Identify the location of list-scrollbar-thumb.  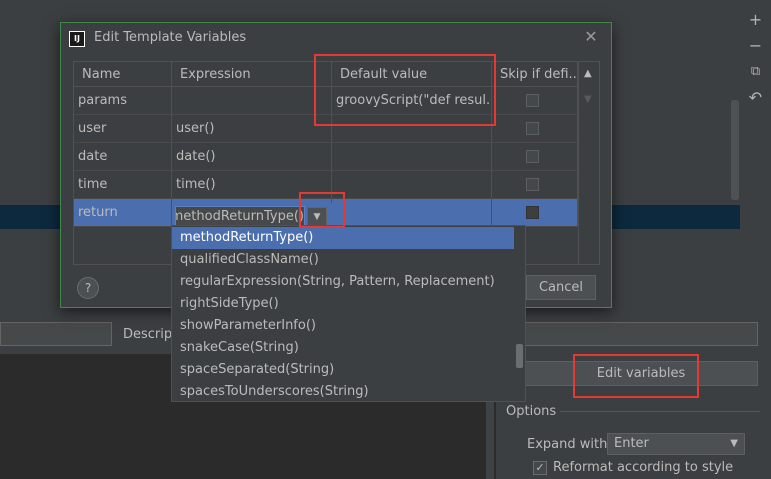
(519, 356).